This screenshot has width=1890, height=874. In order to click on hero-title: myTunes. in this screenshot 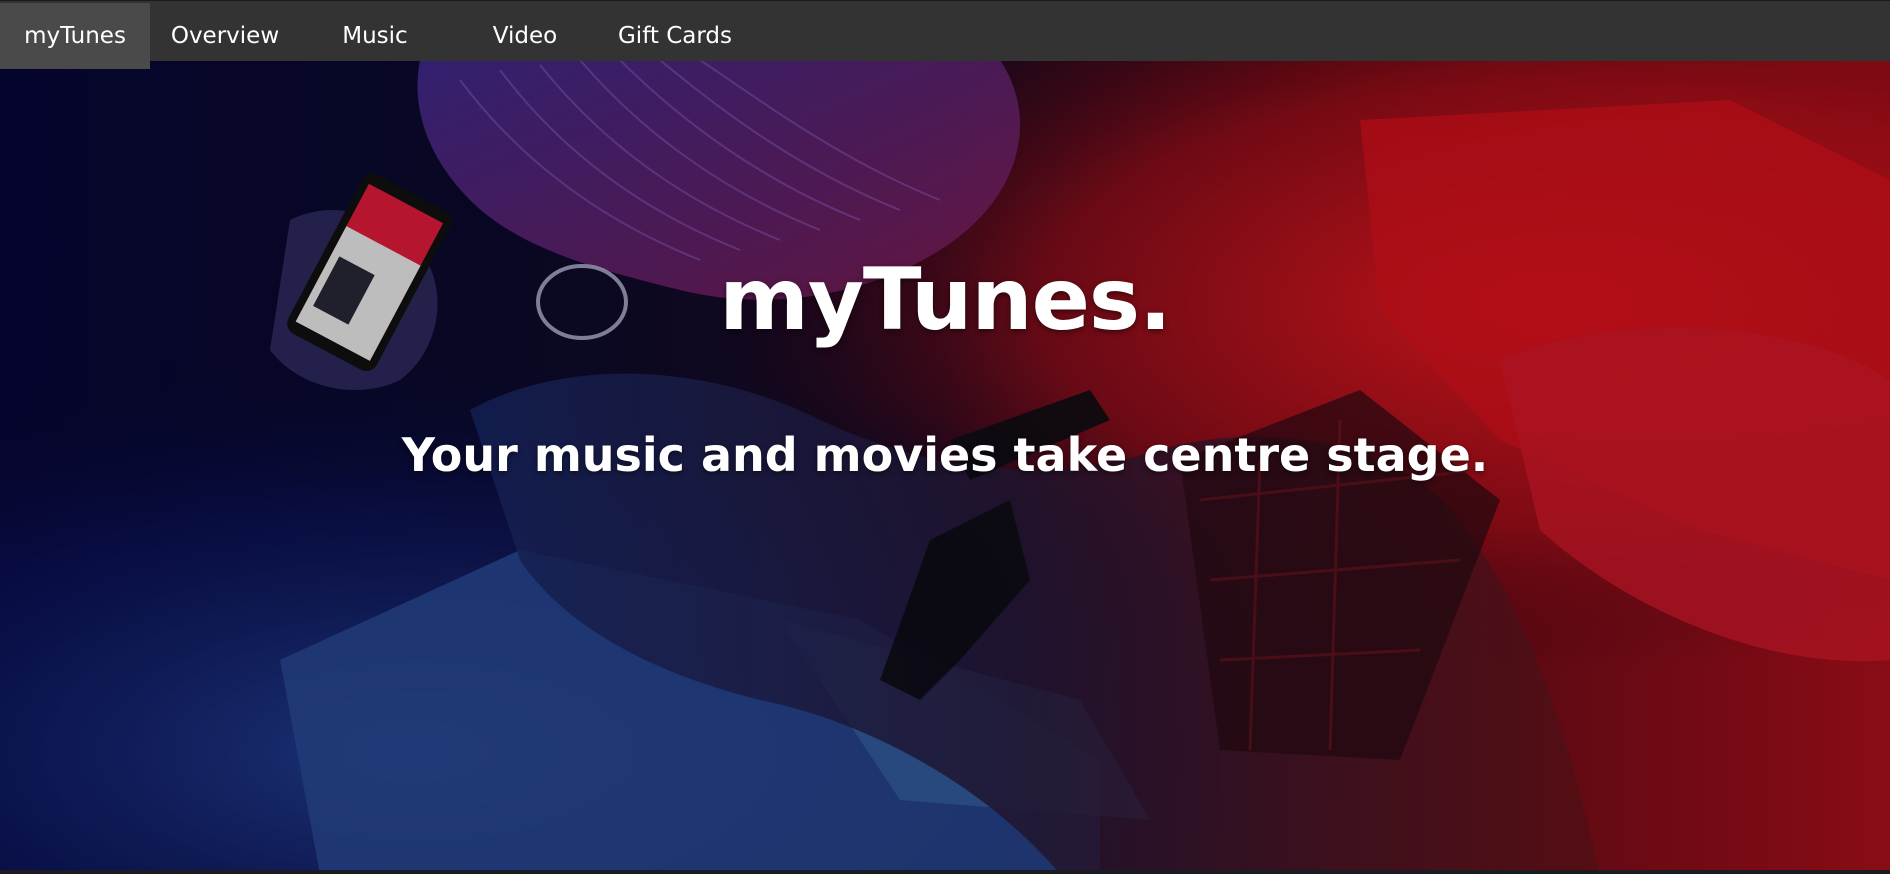, I will do `click(945, 300)`.